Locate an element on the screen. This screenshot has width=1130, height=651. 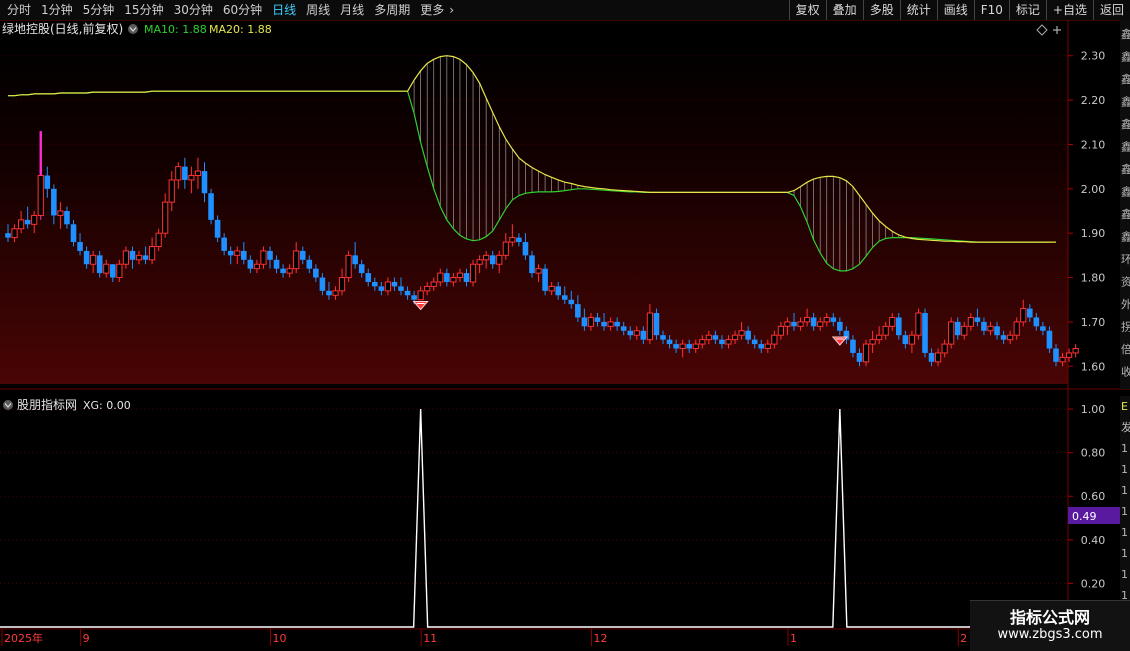
edge-label: 收 is located at coordinates (1125, 372).